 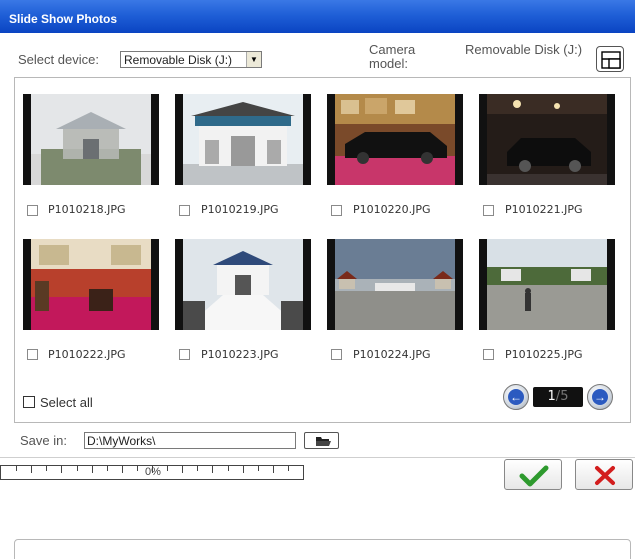 What do you see at coordinates (392, 209) in the screenshot?
I see `photo-filename: P1010220.JPG` at bounding box center [392, 209].